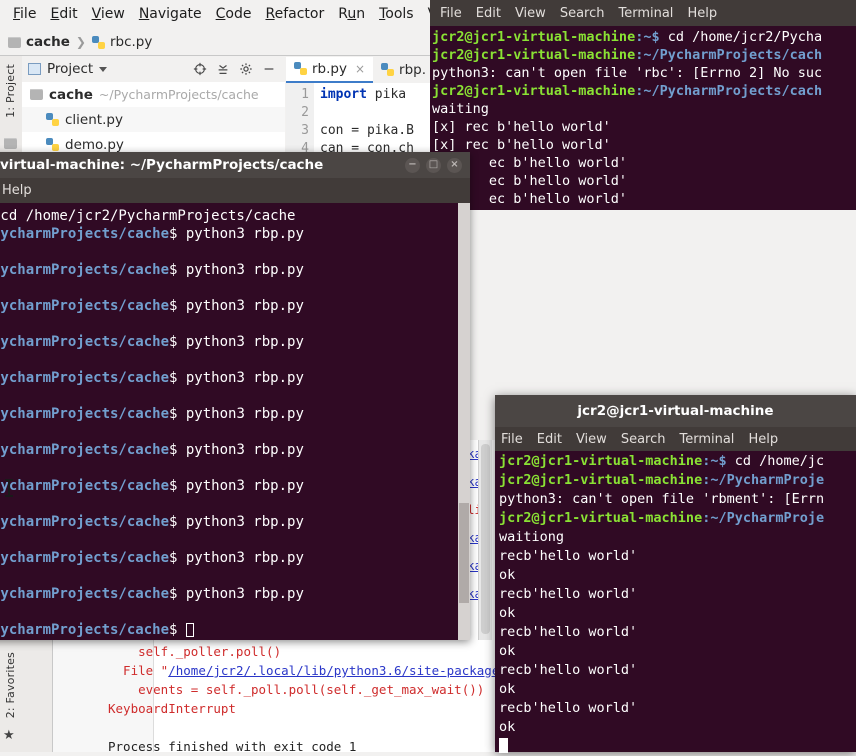  I want to click on breadcrumb-file: rbc.py, so click(121, 42).